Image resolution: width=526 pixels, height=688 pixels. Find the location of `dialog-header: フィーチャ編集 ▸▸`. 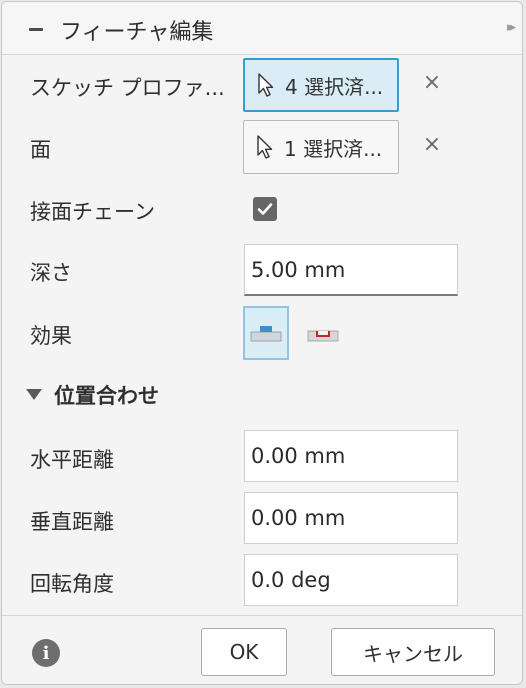

dialog-header: フィーチャ編集 ▸▸ is located at coordinates (262, 28).